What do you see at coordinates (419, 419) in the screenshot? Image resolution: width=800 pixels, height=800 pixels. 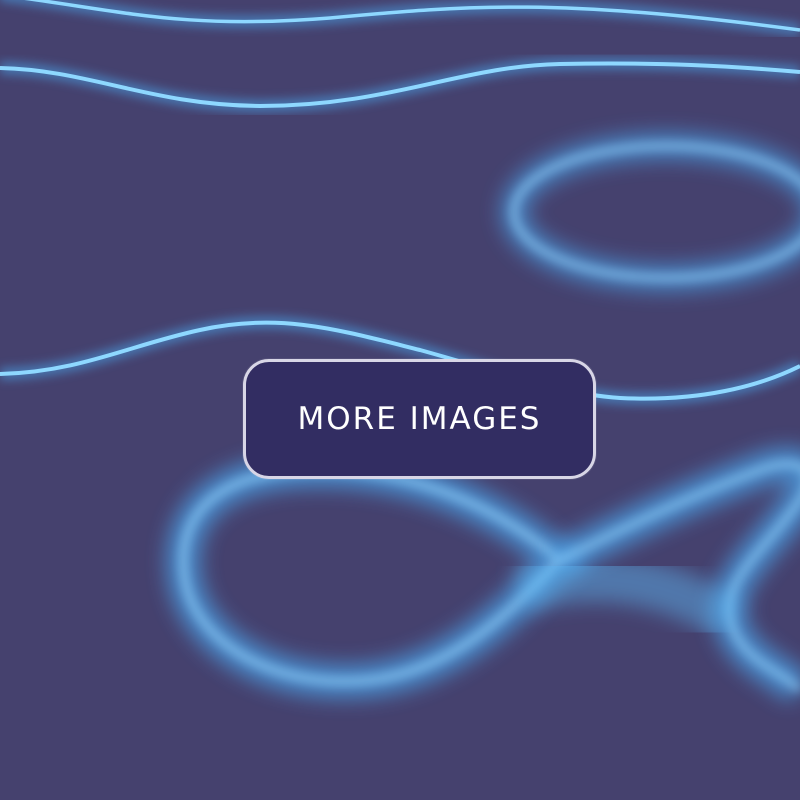 I see `more-images-button: MORE IMAGES` at bounding box center [419, 419].